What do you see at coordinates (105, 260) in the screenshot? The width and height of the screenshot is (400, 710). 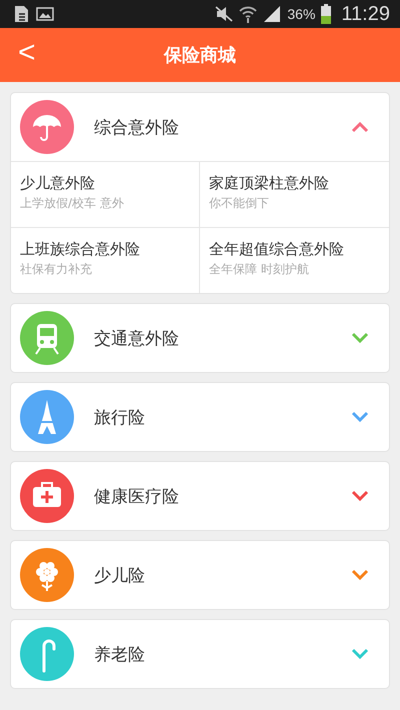 I see `product-item: 上班族综合意外险 社保有力补充` at bounding box center [105, 260].